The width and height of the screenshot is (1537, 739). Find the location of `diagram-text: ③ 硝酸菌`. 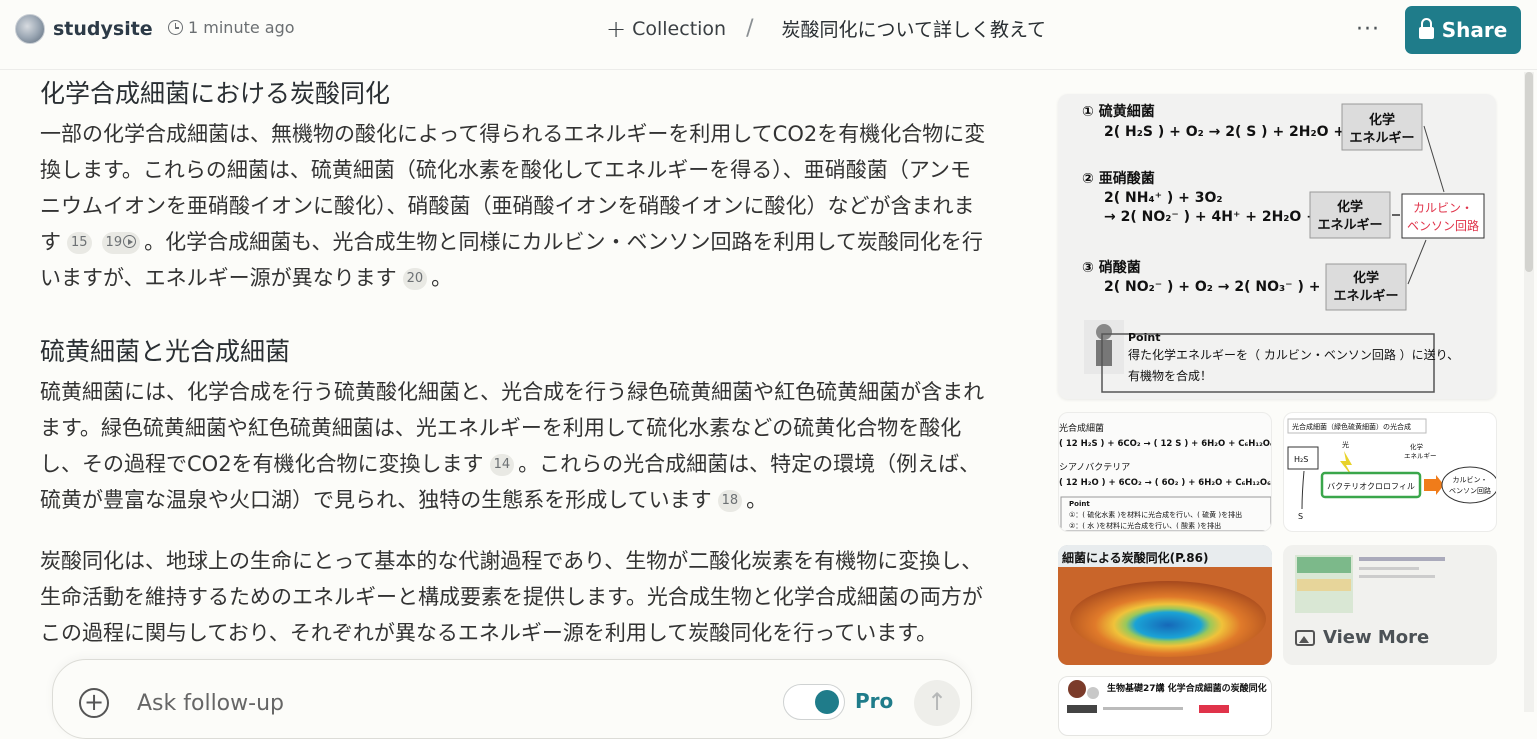

diagram-text: ③ 硝酸菌 is located at coordinates (1111, 267).